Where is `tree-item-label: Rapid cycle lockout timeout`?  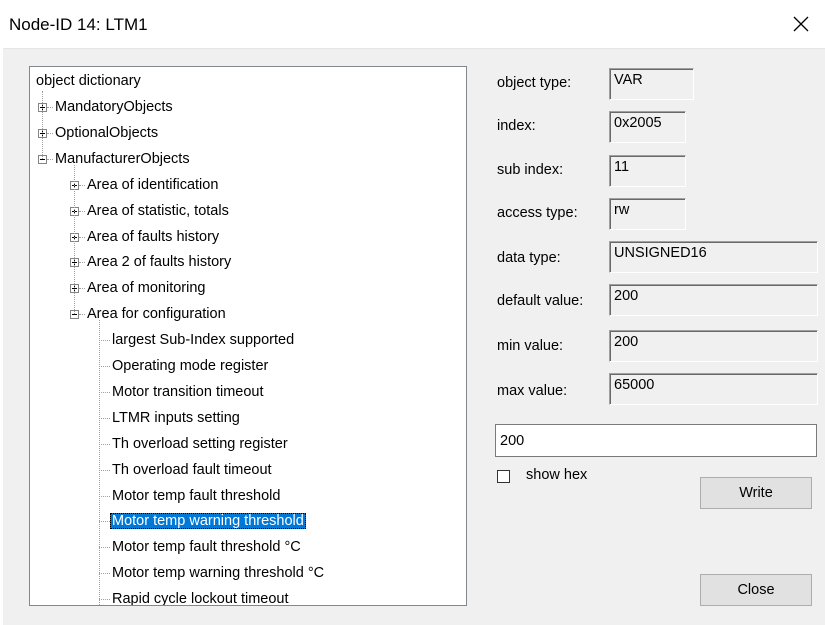 tree-item-label: Rapid cycle lockout timeout is located at coordinates (200, 598).